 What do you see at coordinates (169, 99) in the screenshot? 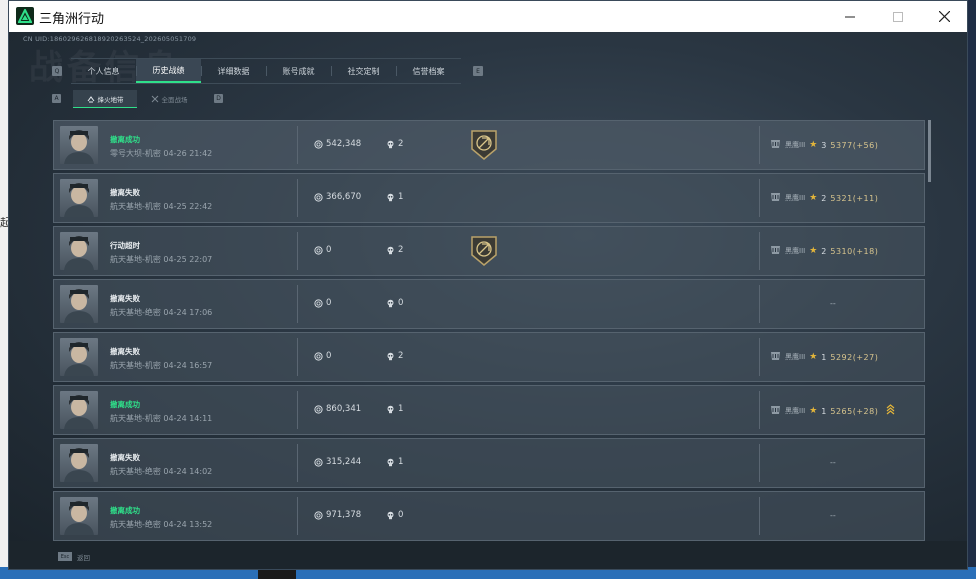
I see `subtab-battlefield: 全面战场` at bounding box center [169, 99].